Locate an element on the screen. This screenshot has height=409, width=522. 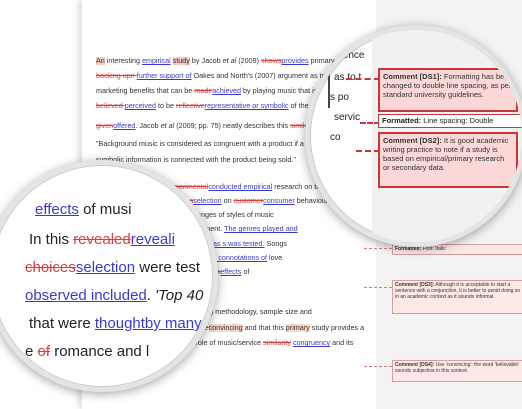
text-run: Songs is located at coordinates (275, 244).